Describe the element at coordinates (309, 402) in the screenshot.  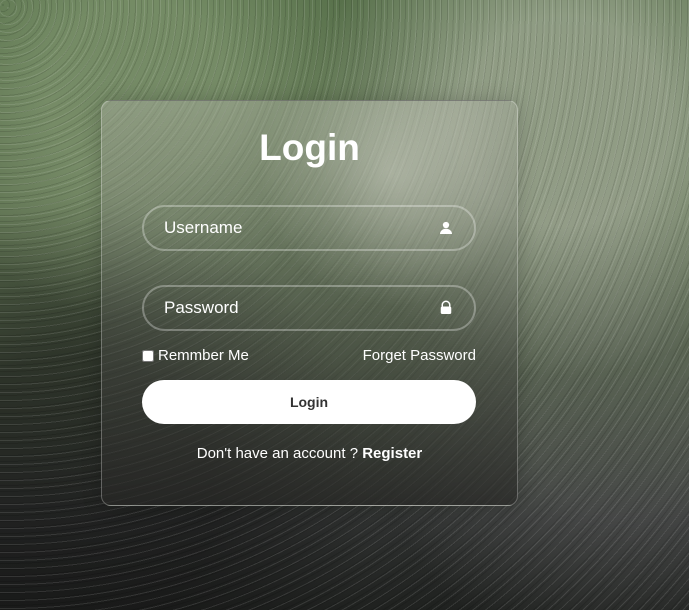
I see `login-button: Login` at that location.